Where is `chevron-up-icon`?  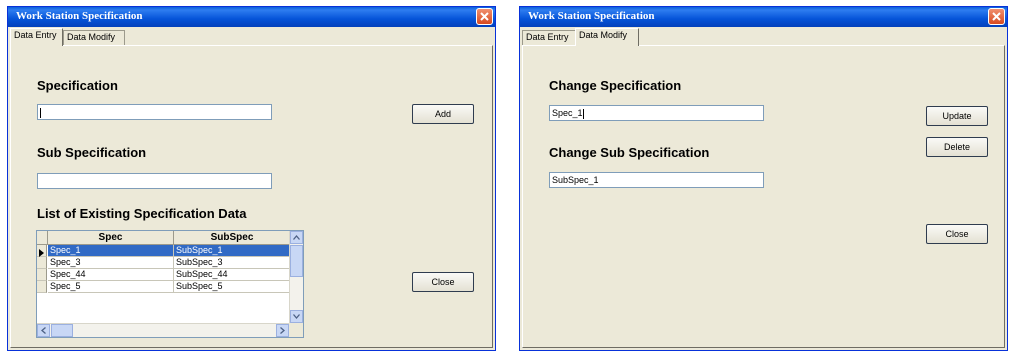 chevron-up-icon is located at coordinates (296, 237).